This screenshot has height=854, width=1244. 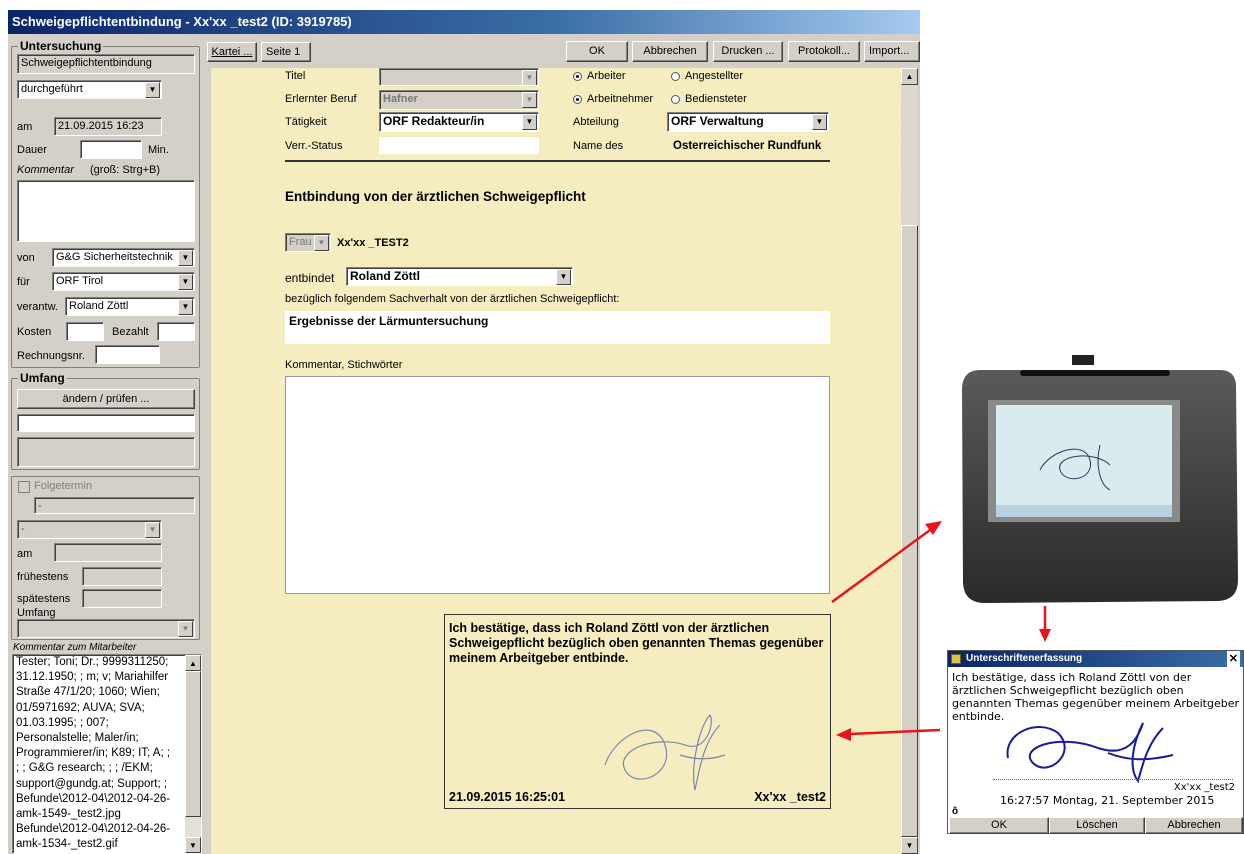 What do you see at coordinates (1097, 825) in the screenshot?
I see `dialog-loeschen-button: Löschen` at bounding box center [1097, 825].